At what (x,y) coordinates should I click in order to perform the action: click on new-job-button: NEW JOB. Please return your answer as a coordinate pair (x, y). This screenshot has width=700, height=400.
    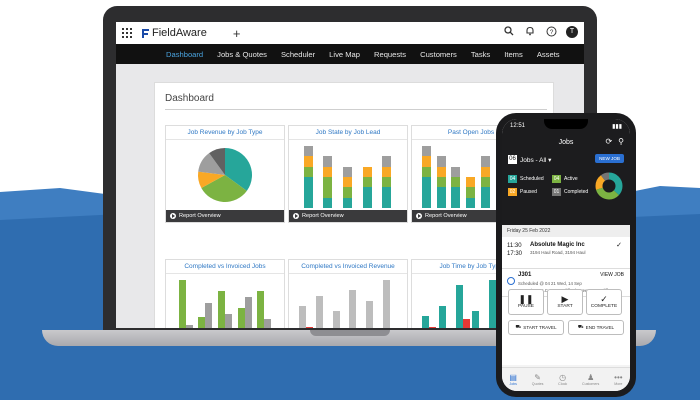
    Looking at the image, I should click on (609, 158).